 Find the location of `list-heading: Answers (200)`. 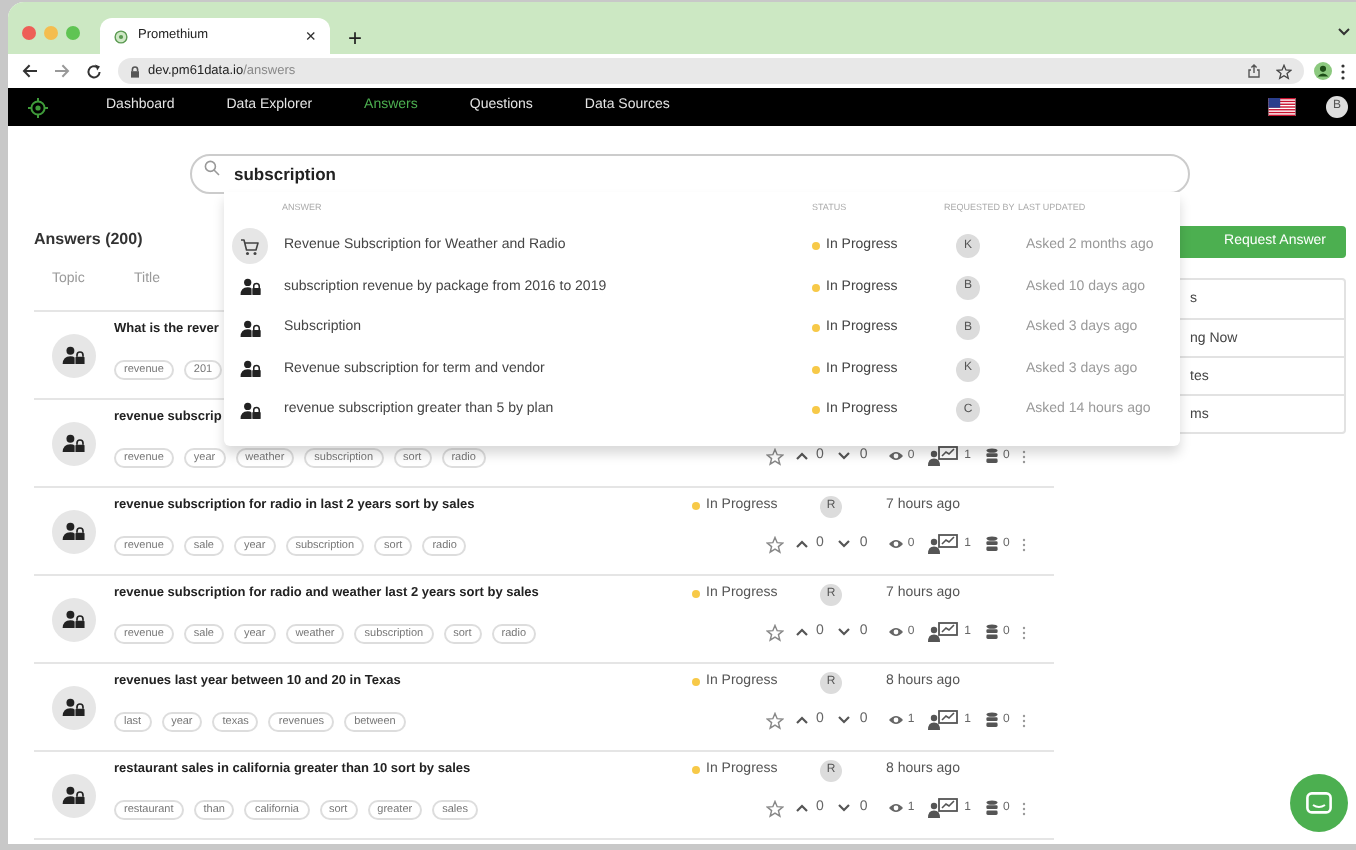

list-heading: Answers (200) is located at coordinates (88, 240).